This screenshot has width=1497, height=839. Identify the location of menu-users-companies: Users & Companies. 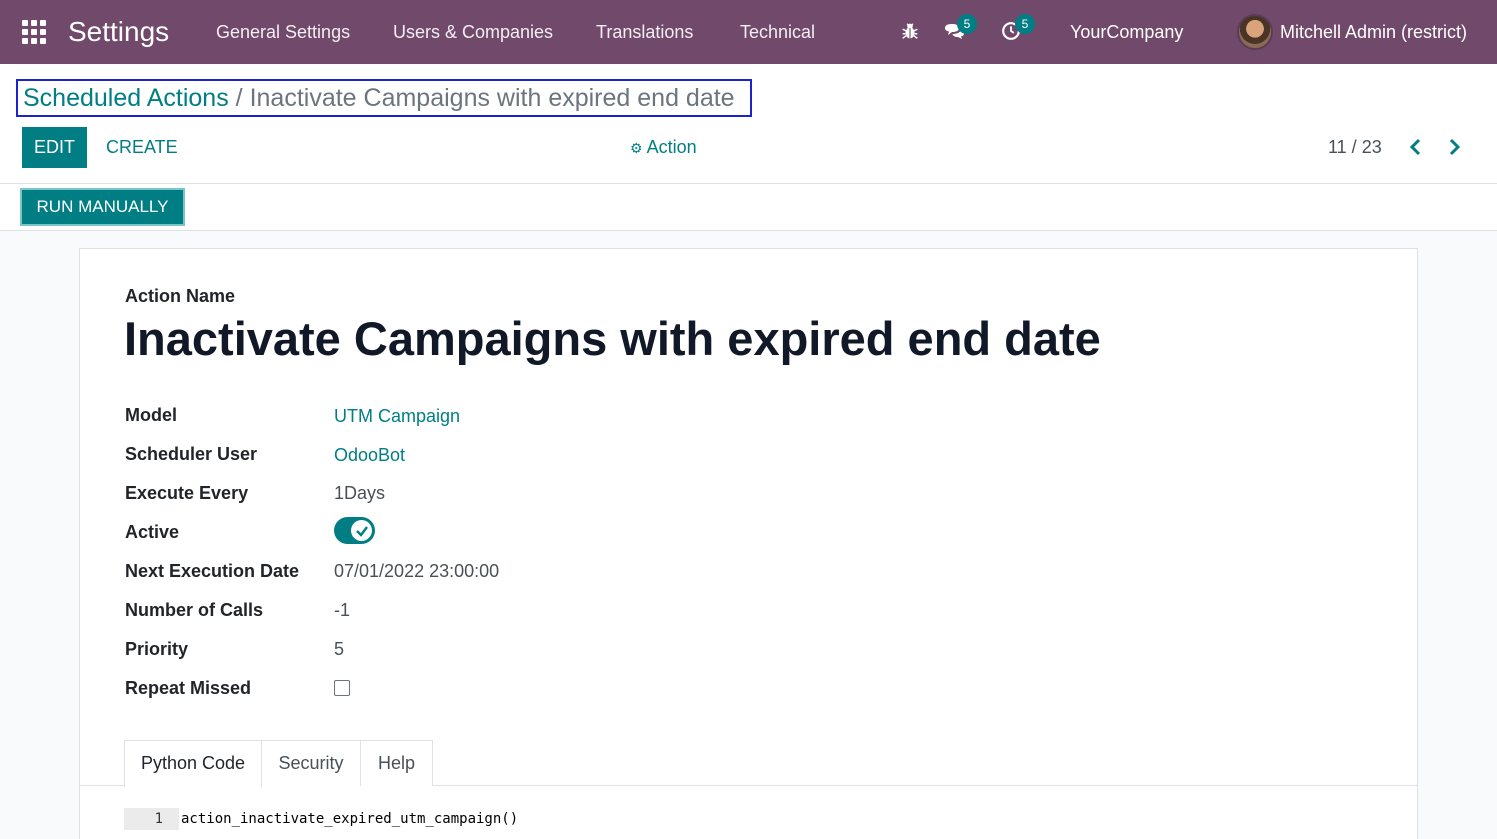
(473, 32).